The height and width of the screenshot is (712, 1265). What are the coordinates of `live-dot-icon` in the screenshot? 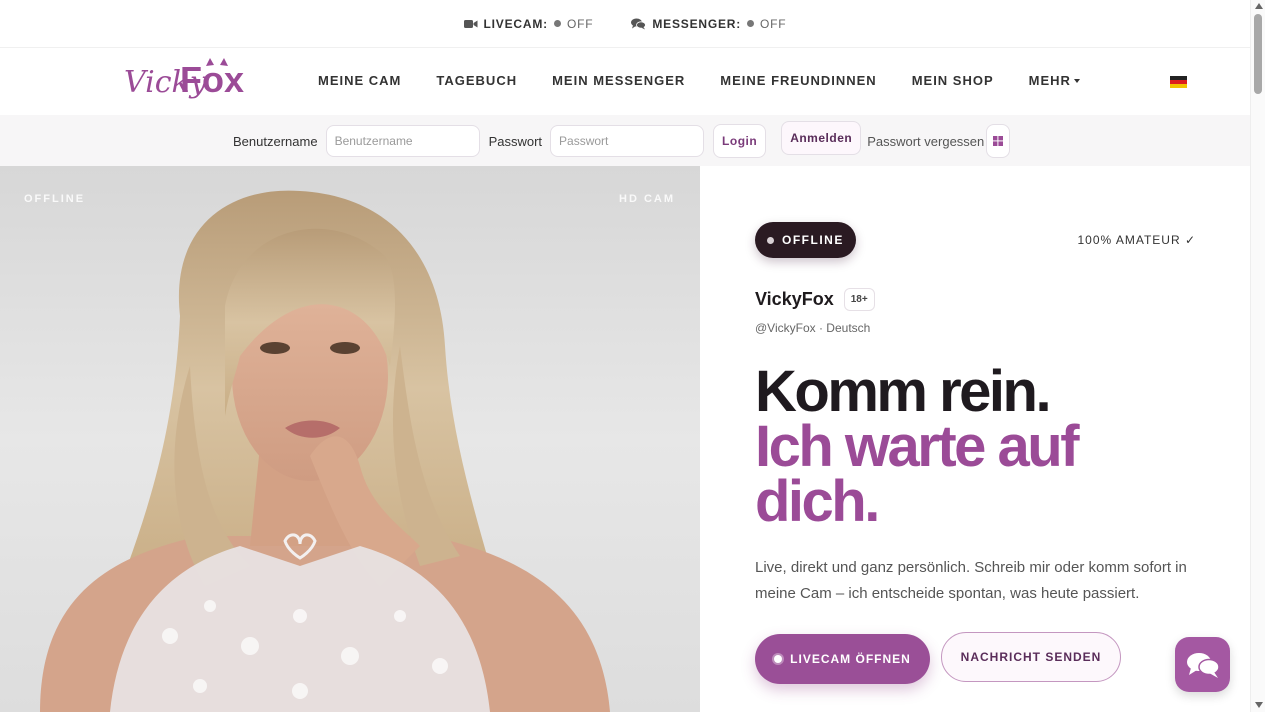 It's located at (778, 659).